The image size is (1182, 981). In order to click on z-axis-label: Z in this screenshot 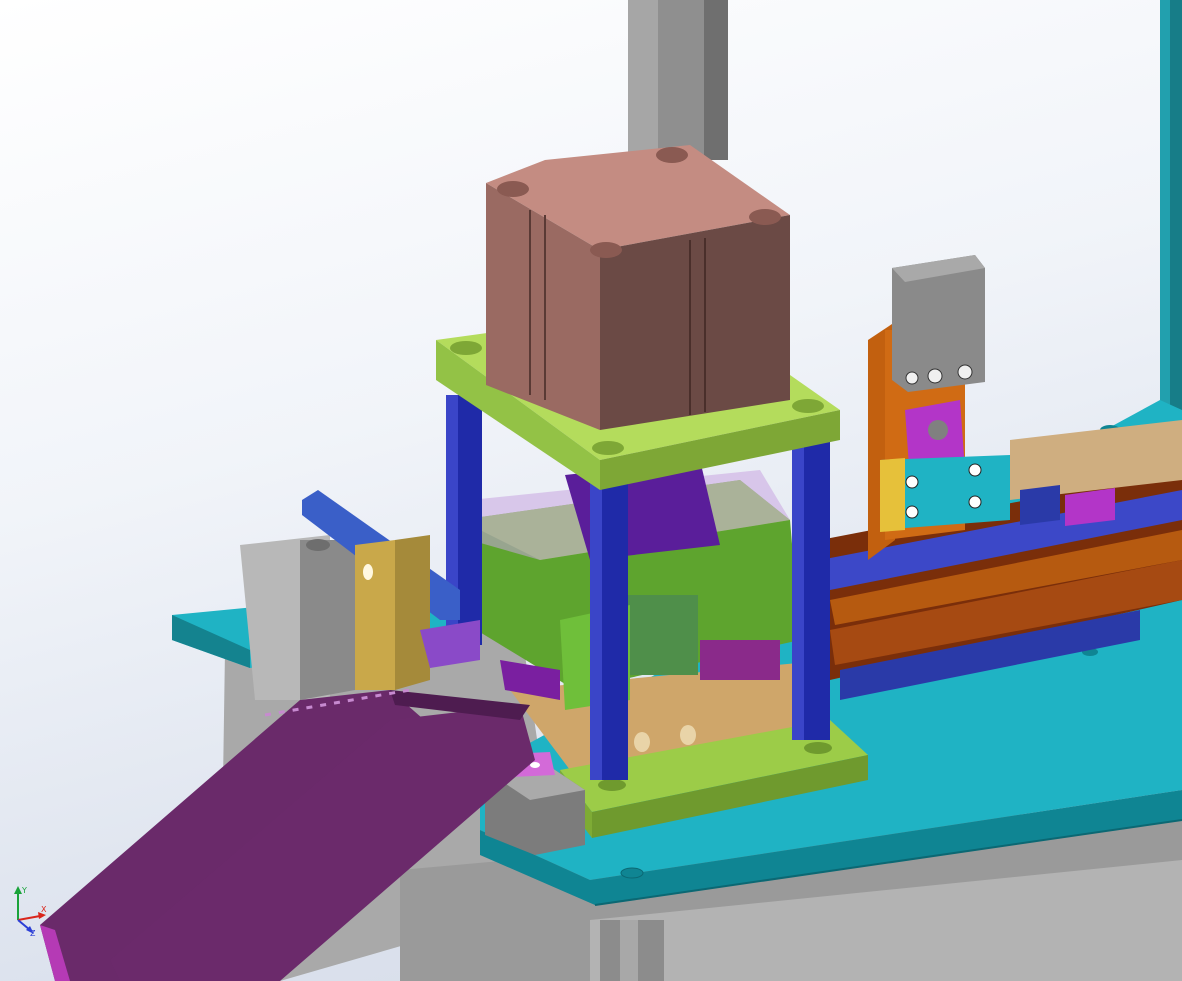, I will do `click(33, 932)`.